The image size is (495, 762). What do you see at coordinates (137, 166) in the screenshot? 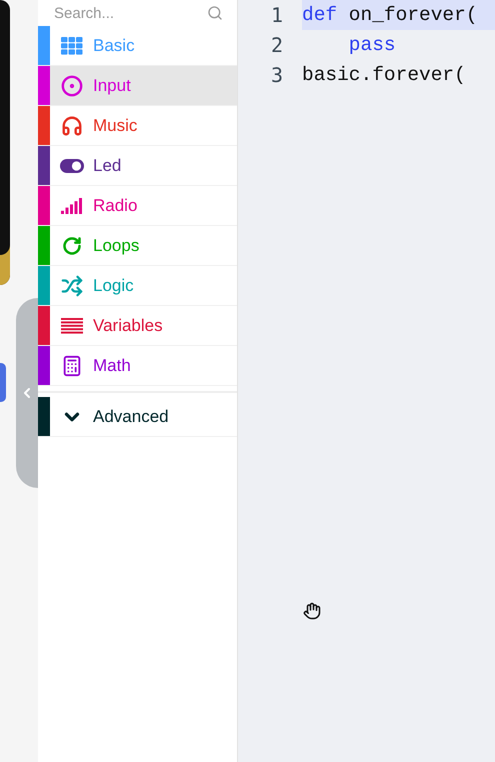
I see `category-item: Led` at bounding box center [137, 166].